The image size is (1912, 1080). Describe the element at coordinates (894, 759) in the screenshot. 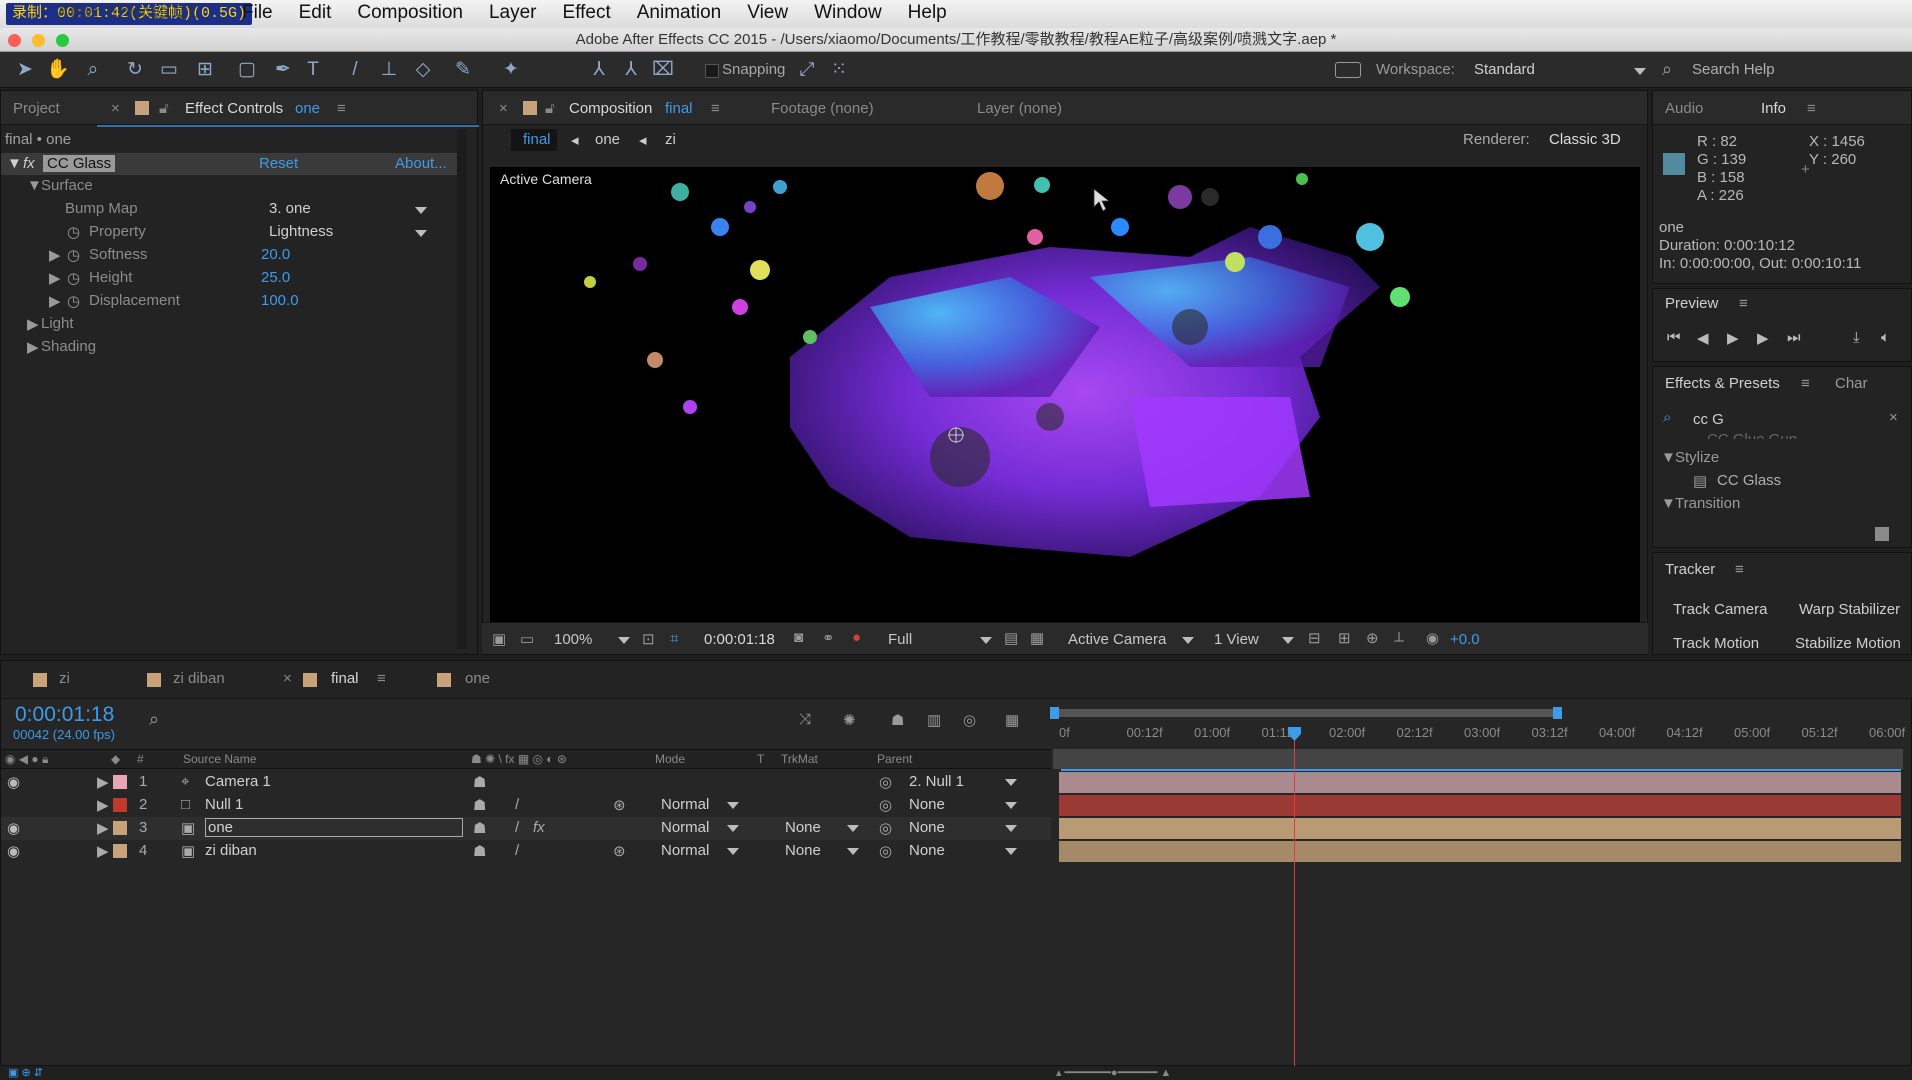

I see `column-parent: Parent` at that location.